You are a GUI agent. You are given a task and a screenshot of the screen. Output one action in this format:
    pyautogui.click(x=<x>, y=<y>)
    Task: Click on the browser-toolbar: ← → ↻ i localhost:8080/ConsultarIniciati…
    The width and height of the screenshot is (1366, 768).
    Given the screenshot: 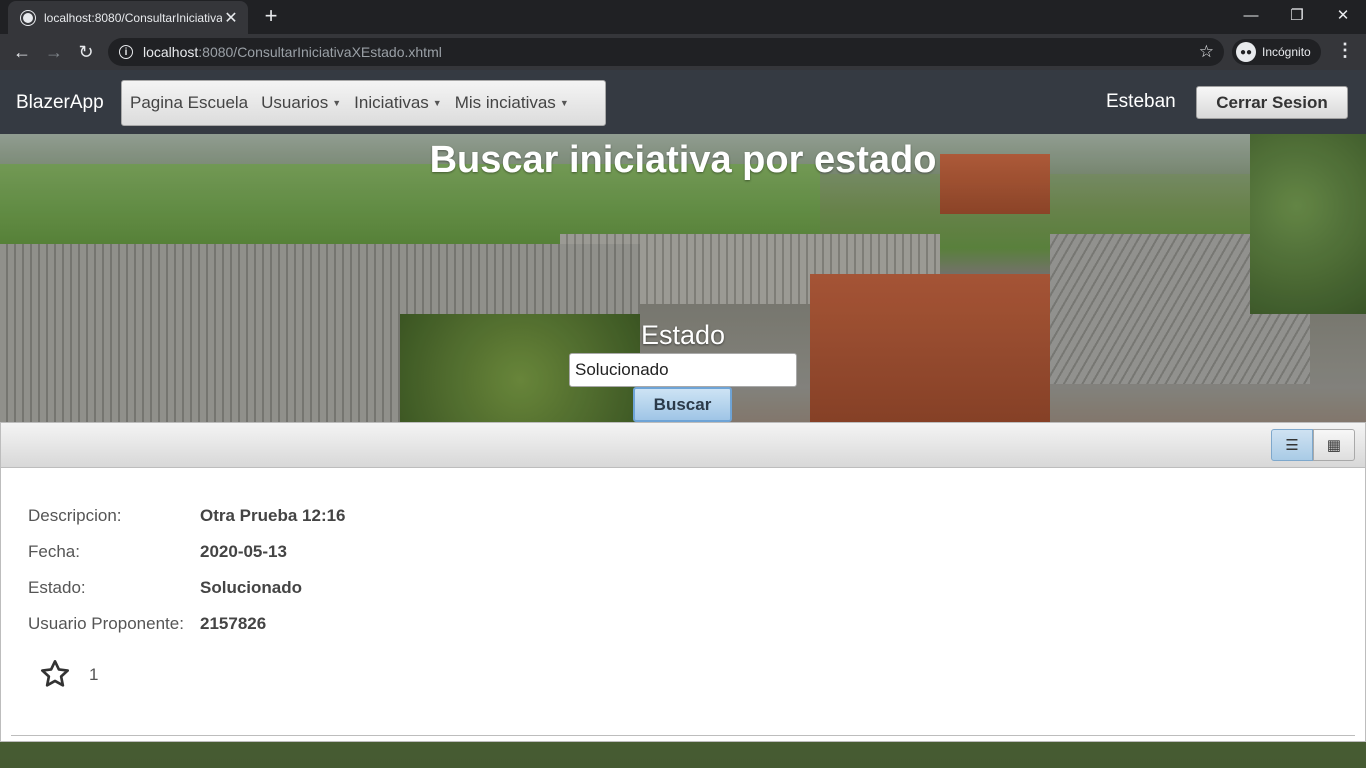 What is the action you would take?
    pyautogui.click(x=683, y=52)
    